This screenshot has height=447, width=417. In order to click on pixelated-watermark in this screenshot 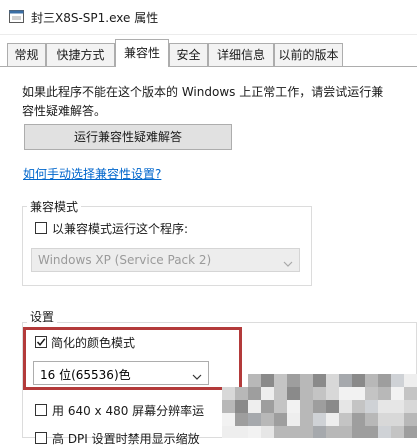, I will do `click(319, 406)`.